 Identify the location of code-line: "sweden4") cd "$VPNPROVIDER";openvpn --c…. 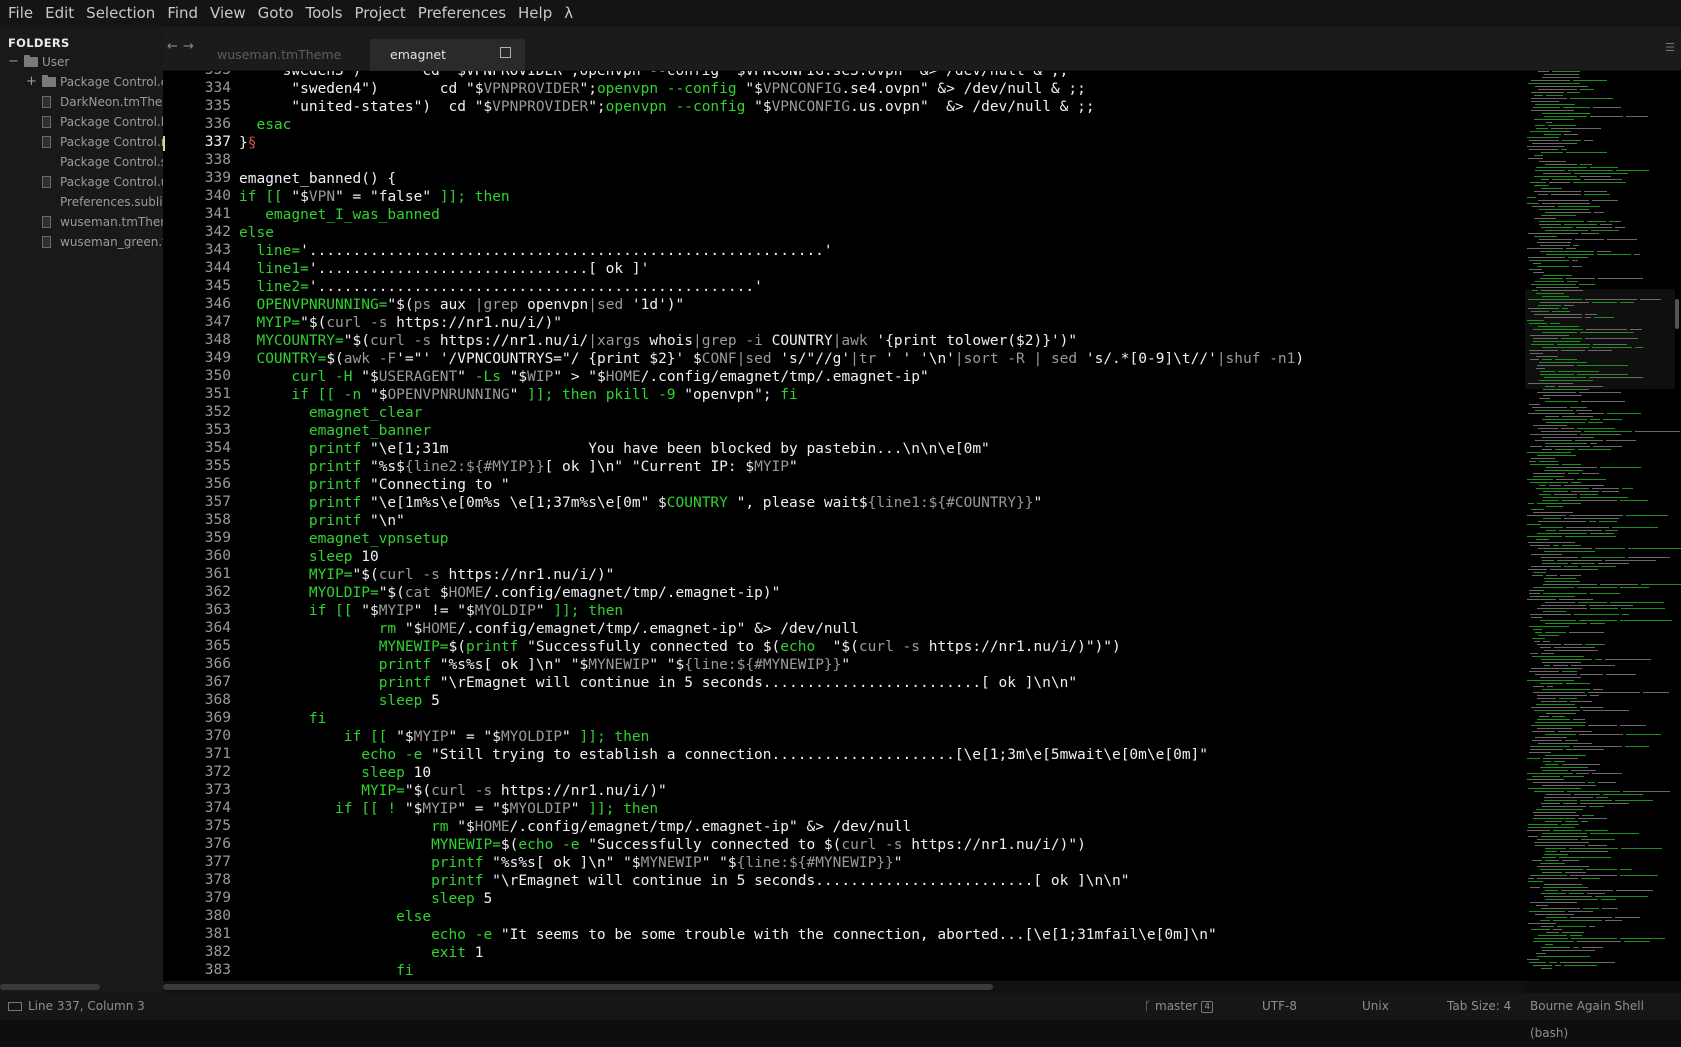
(662, 89).